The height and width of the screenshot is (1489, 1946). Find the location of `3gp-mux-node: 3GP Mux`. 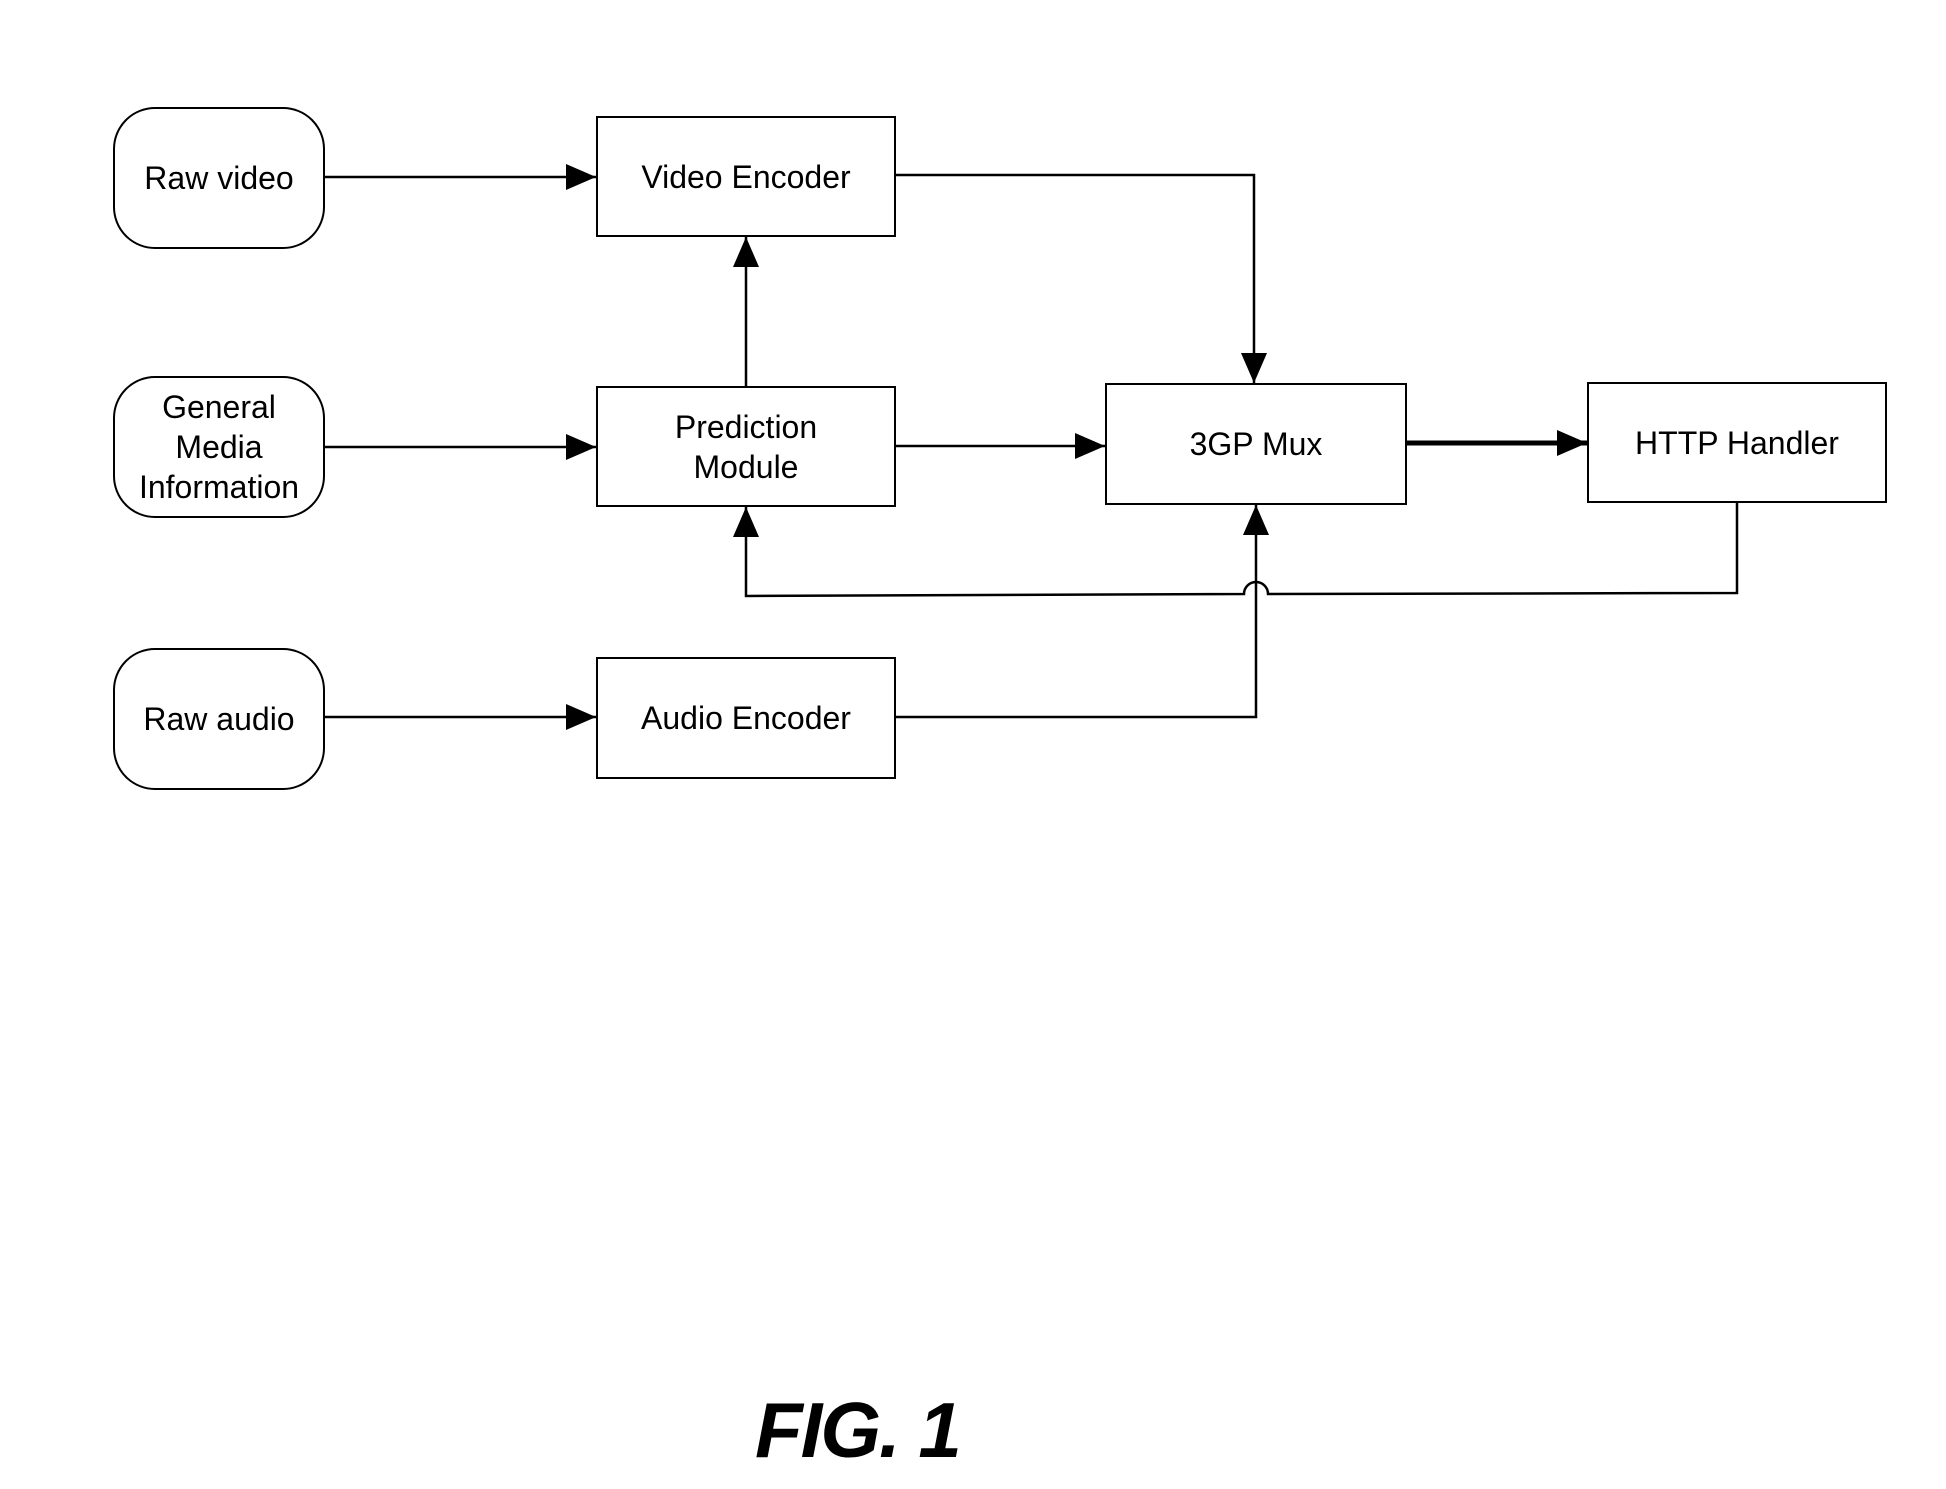

3gp-mux-node: 3GP Mux is located at coordinates (1256, 444).